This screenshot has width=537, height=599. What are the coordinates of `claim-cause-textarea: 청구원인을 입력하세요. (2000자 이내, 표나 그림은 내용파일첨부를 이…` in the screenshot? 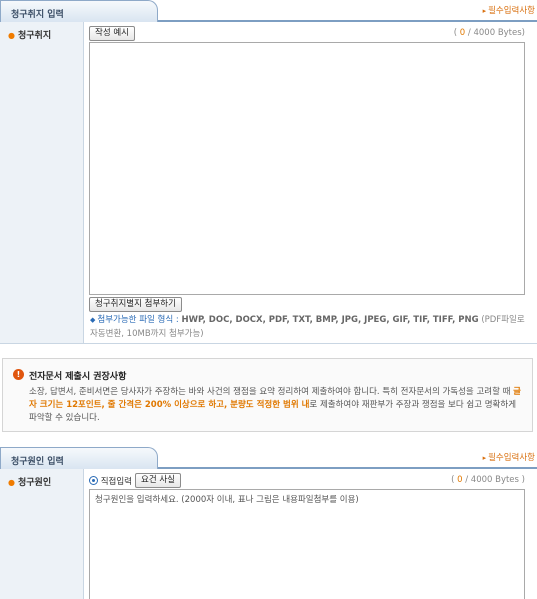 It's located at (307, 544).